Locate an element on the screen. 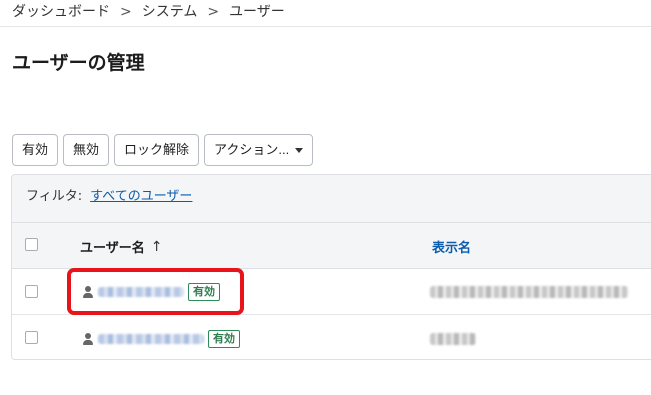  breadcrumb-system: システム is located at coordinates (170, 12).